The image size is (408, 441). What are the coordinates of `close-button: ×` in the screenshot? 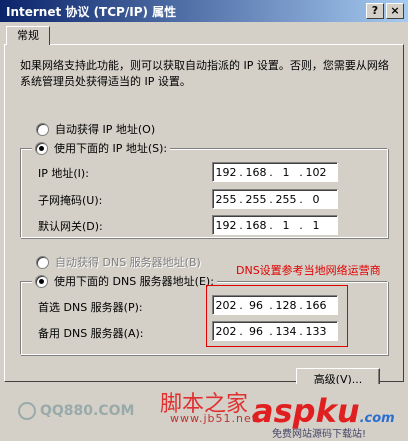 It's located at (395, 11).